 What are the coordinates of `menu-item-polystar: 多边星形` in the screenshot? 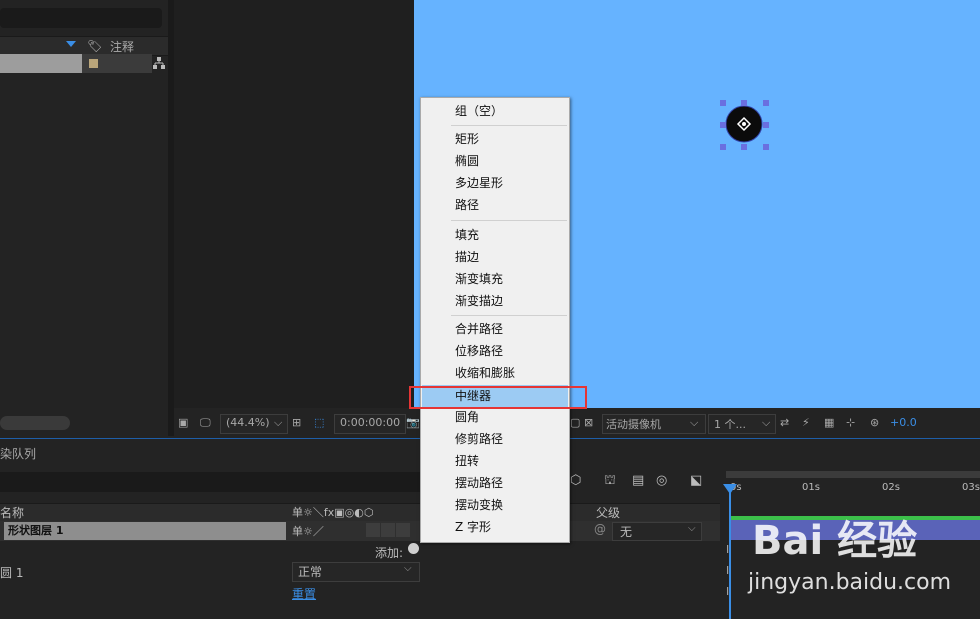 It's located at (495, 183).